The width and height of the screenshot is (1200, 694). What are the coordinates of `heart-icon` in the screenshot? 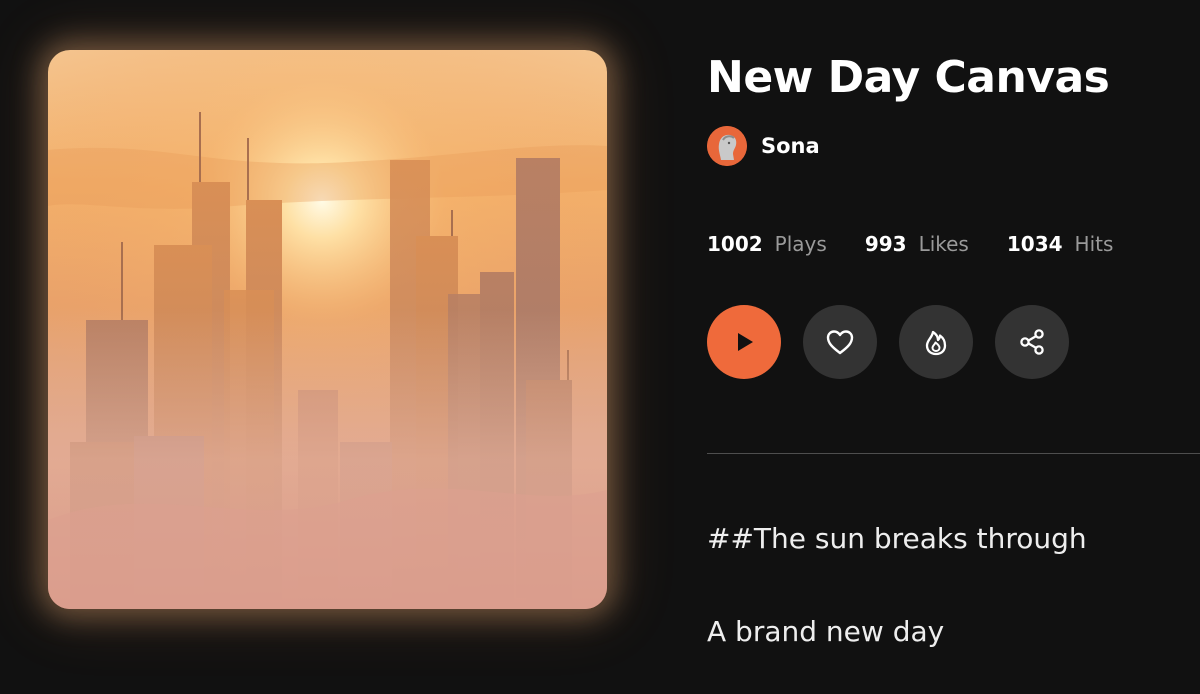 It's located at (840, 342).